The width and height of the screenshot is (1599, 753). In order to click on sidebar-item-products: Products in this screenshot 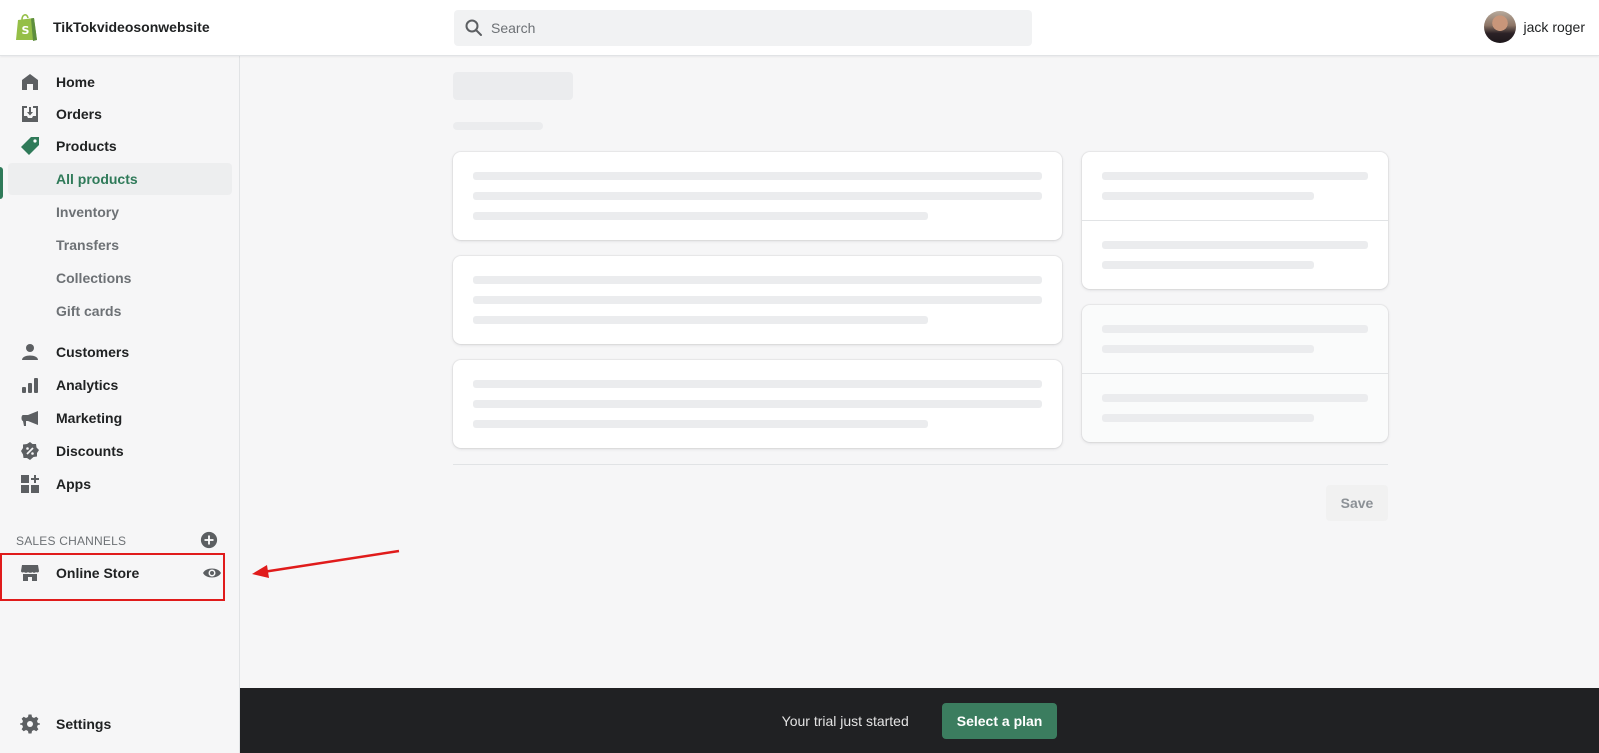, I will do `click(120, 146)`.